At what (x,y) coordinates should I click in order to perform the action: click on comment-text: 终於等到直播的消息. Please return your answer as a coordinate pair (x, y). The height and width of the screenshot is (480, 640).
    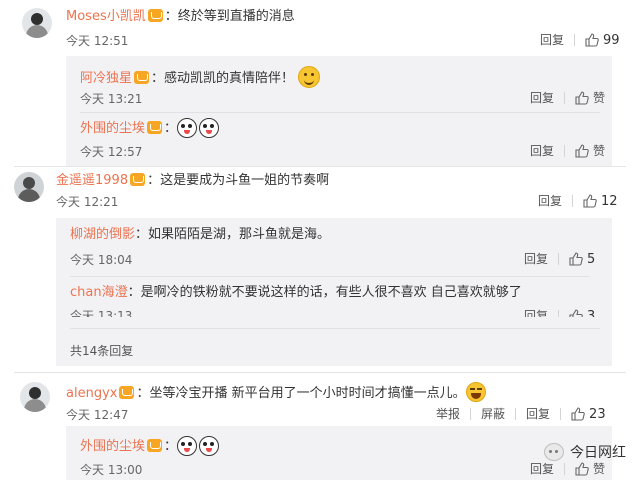
    Looking at the image, I should click on (236, 16).